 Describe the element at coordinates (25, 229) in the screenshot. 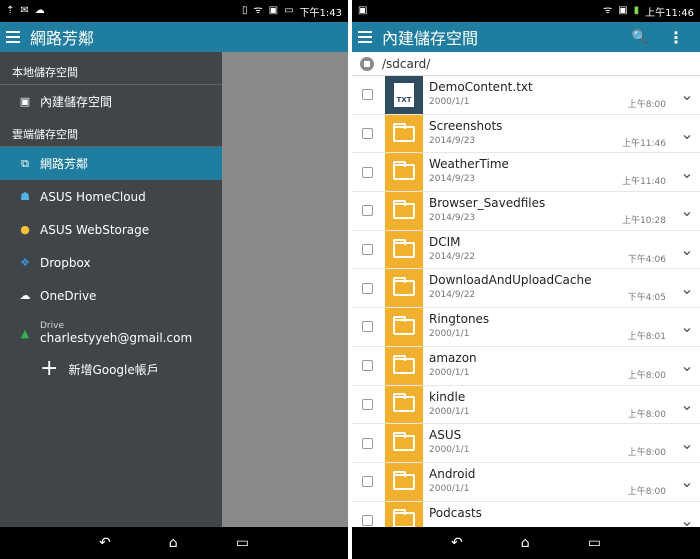

I see `webstorage-icon: ●` at that location.